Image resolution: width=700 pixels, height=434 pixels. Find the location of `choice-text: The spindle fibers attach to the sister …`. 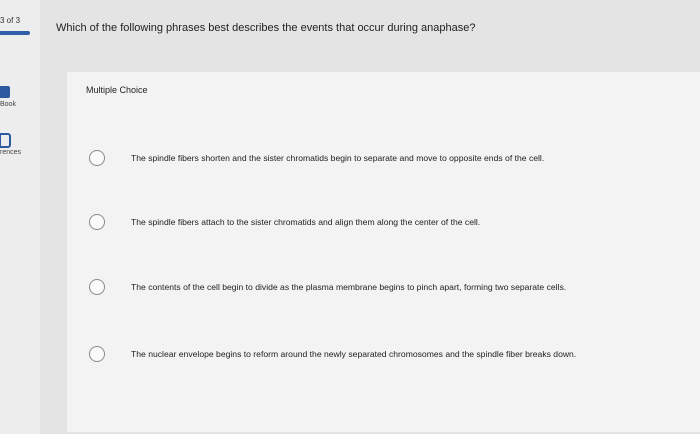

choice-text: The spindle fibers attach to the sister … is located at coordinates (306, 222).